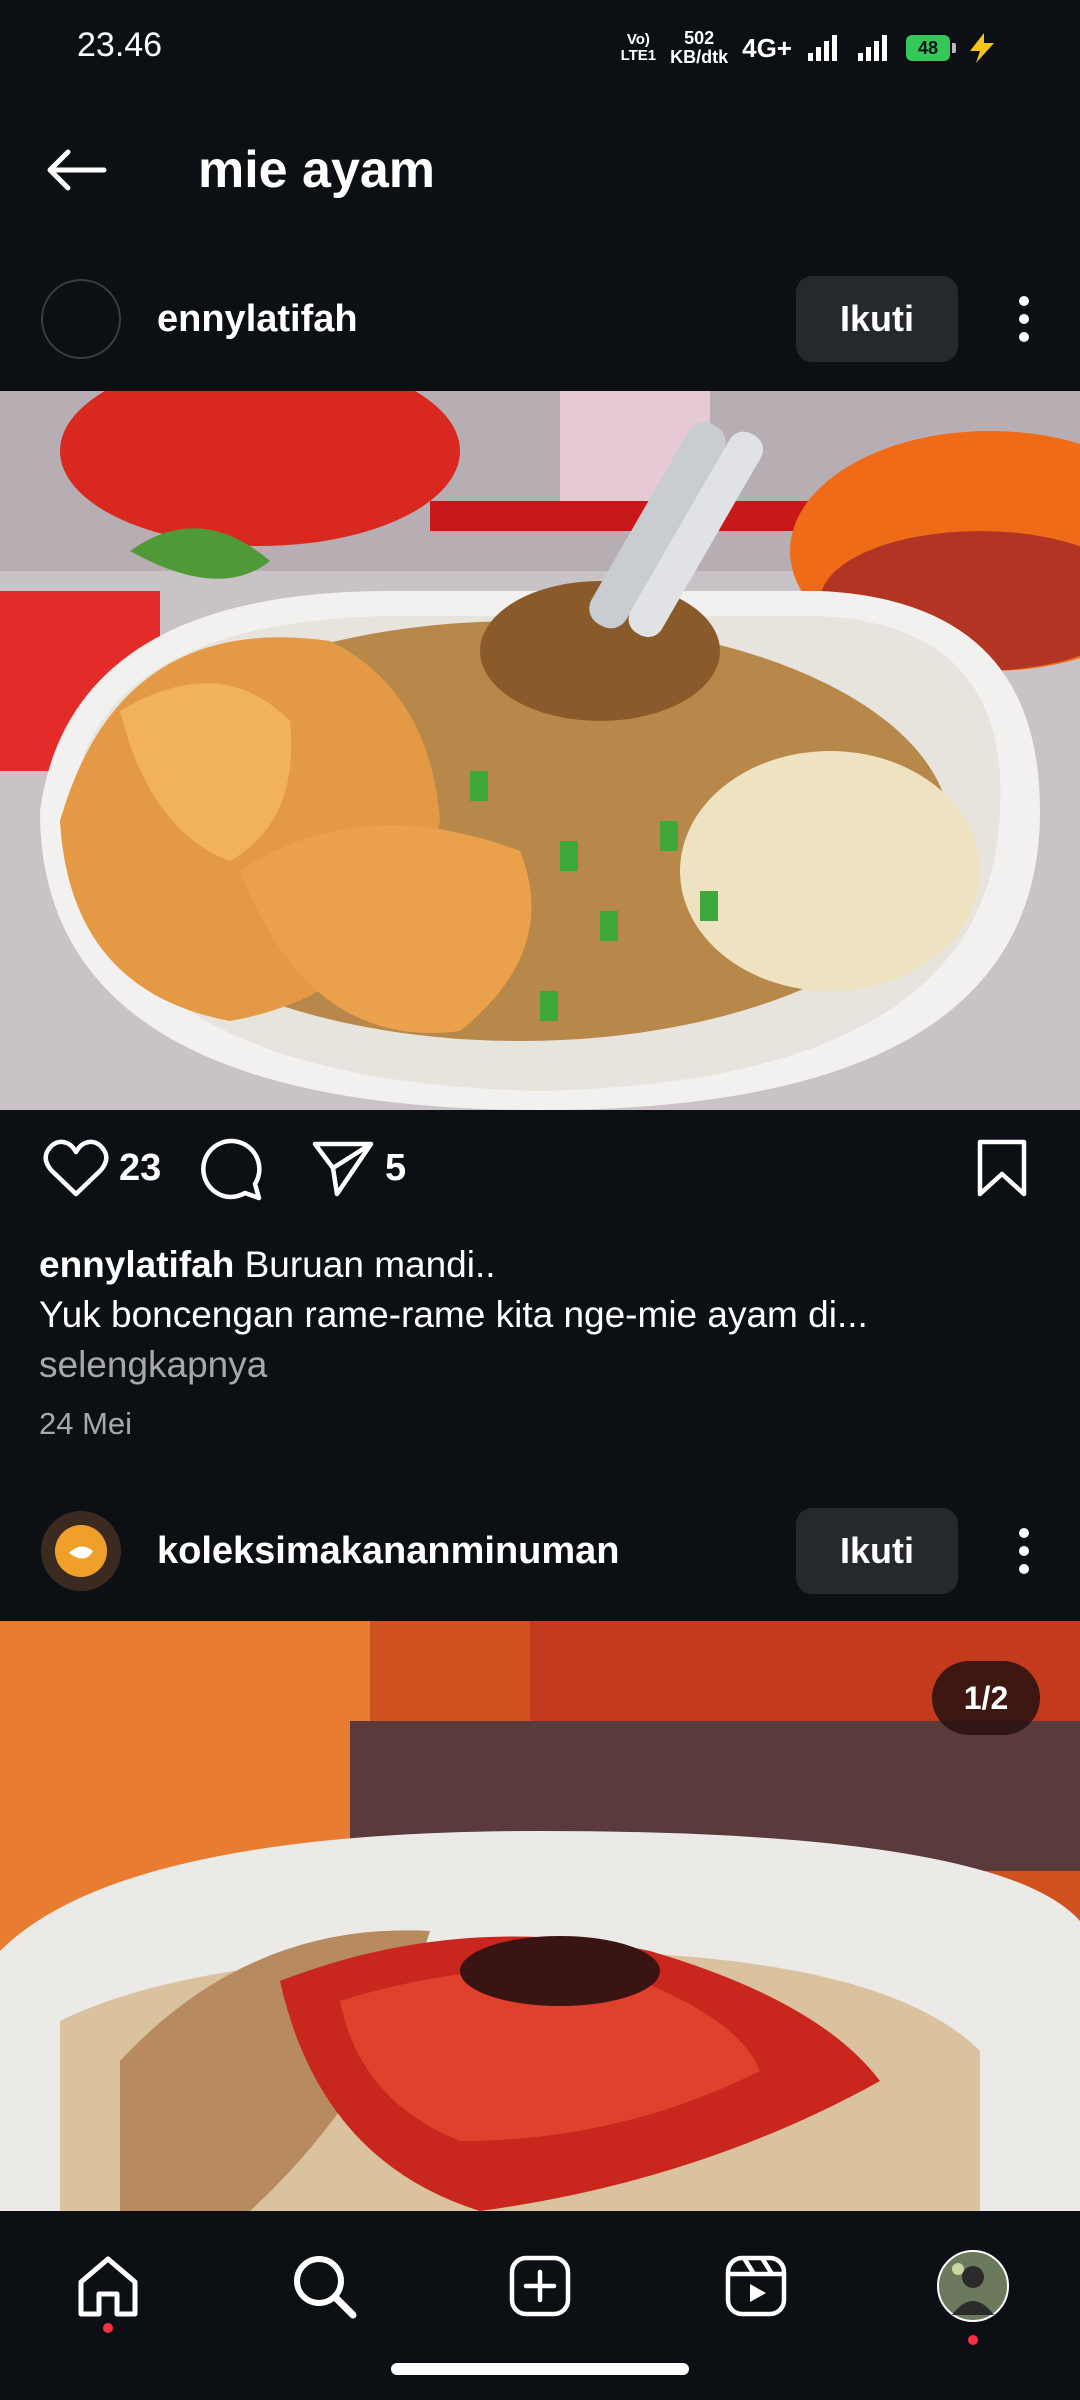 The width and height of the screenshot is (1080, 2400). Describe the element at coordinates (638, 55) in the screenshot. I see `volte-sub-label: LTE1` at that location.